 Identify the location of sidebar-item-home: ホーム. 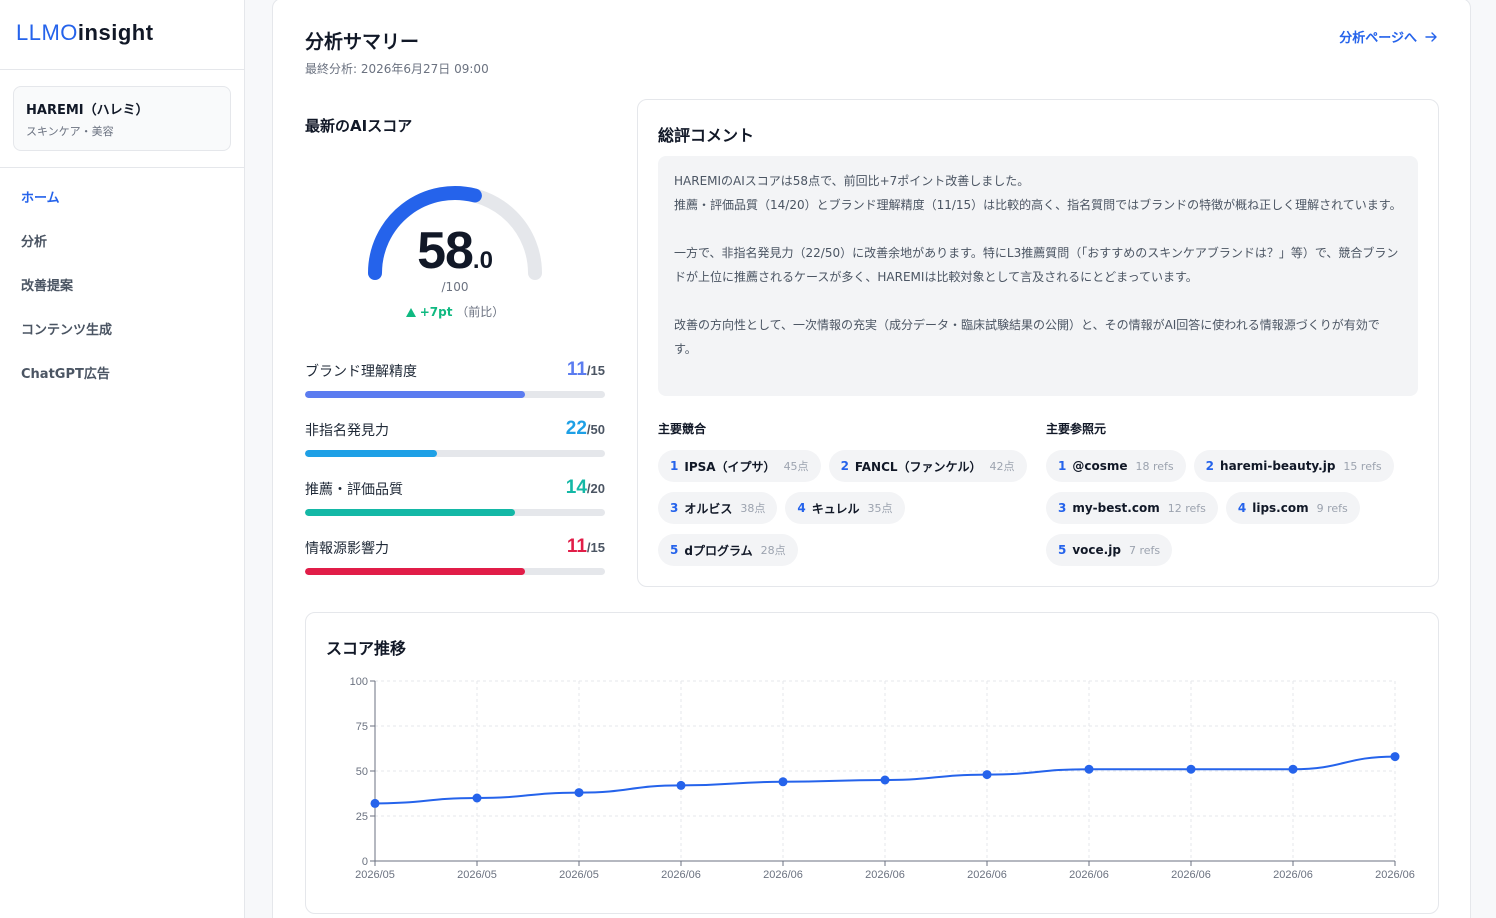
(122, 210).